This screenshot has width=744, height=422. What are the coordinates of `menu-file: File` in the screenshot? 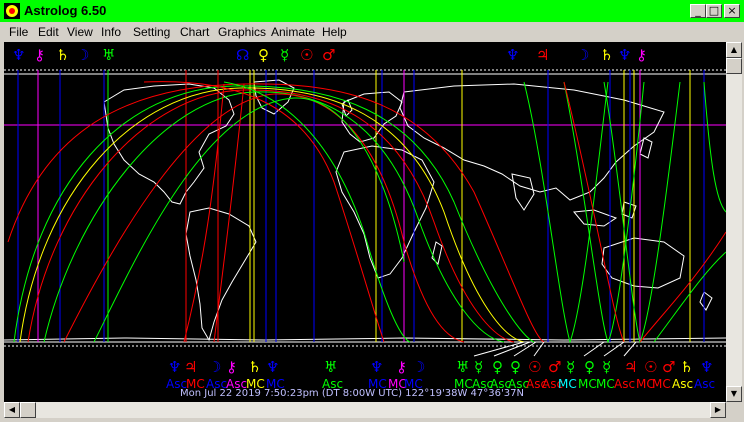 It's located at (18, 32).